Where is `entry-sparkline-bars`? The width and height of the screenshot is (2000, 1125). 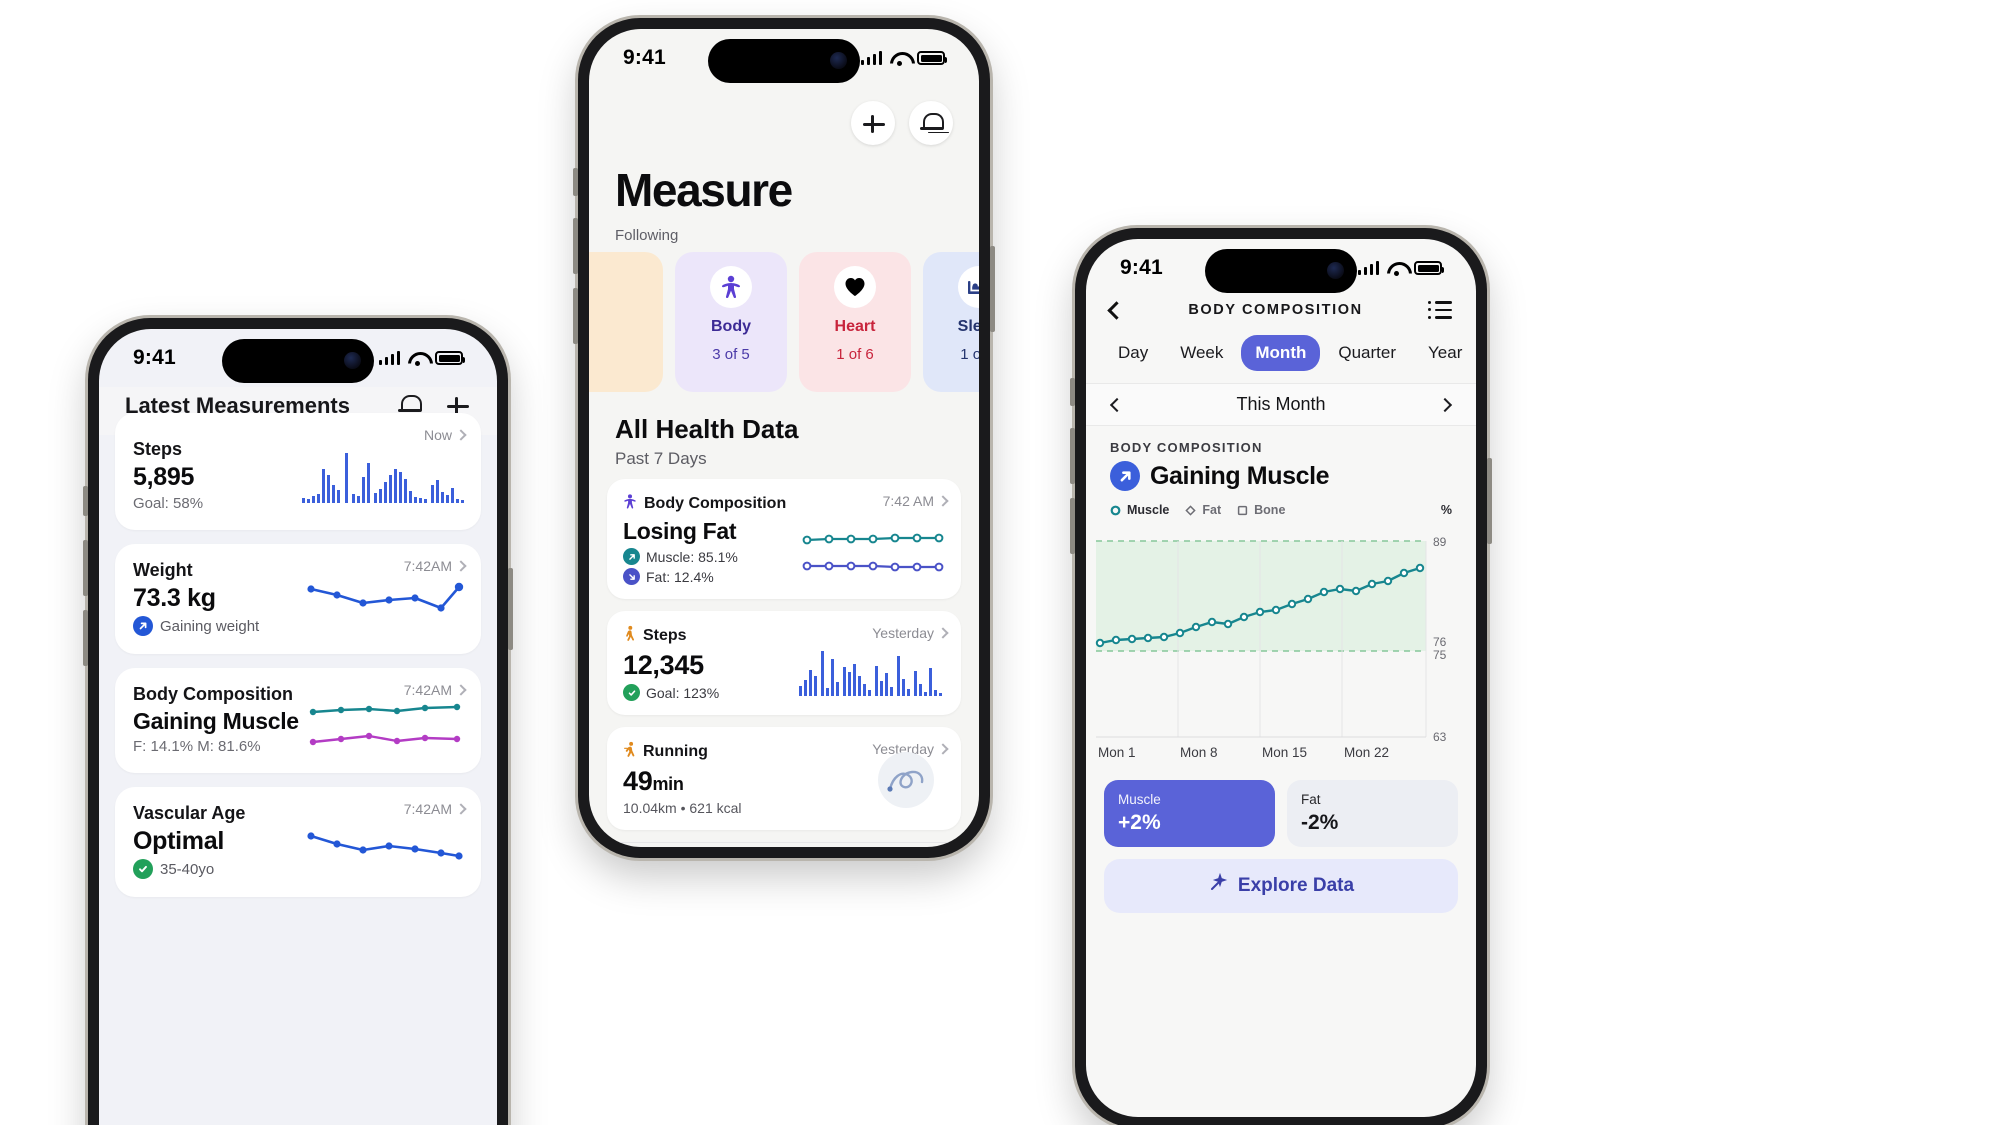
entry-sparkline-bars is located at coordinates (872, 673).